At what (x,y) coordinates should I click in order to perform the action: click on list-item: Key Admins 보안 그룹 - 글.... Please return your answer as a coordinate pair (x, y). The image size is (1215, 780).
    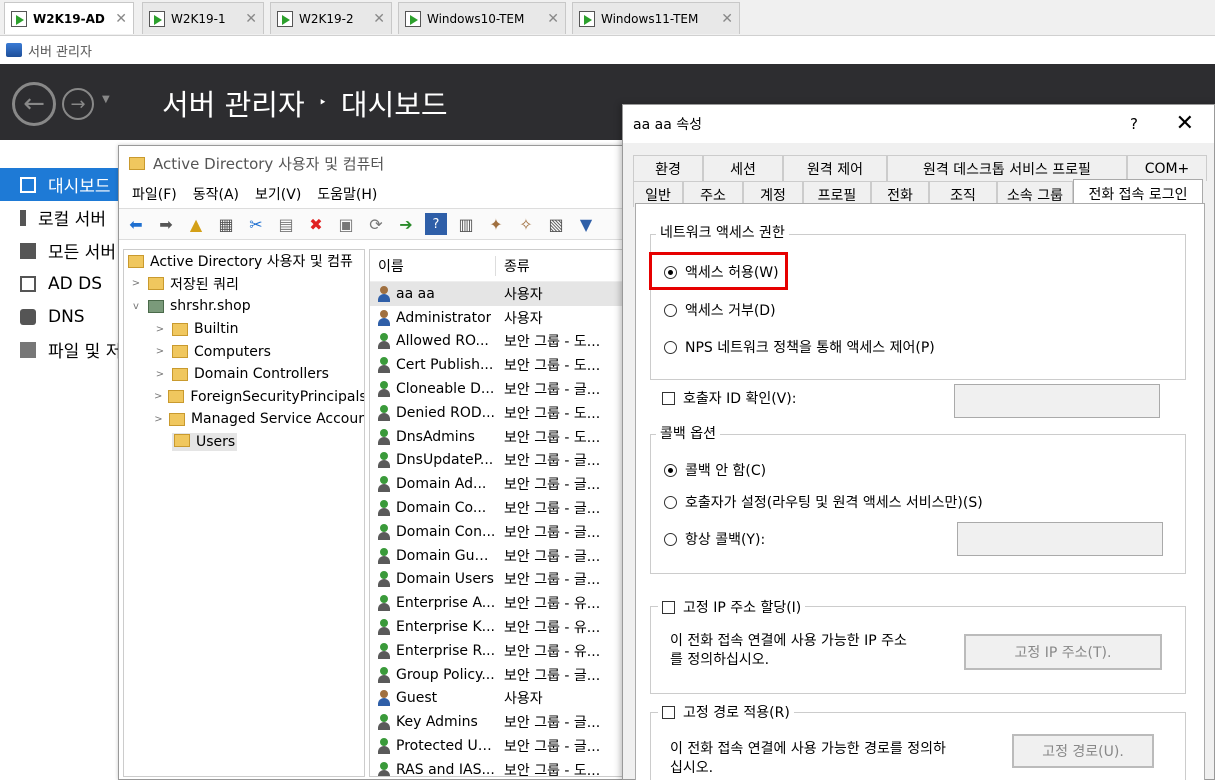
    Looking at the image, I should click on (498, 722).